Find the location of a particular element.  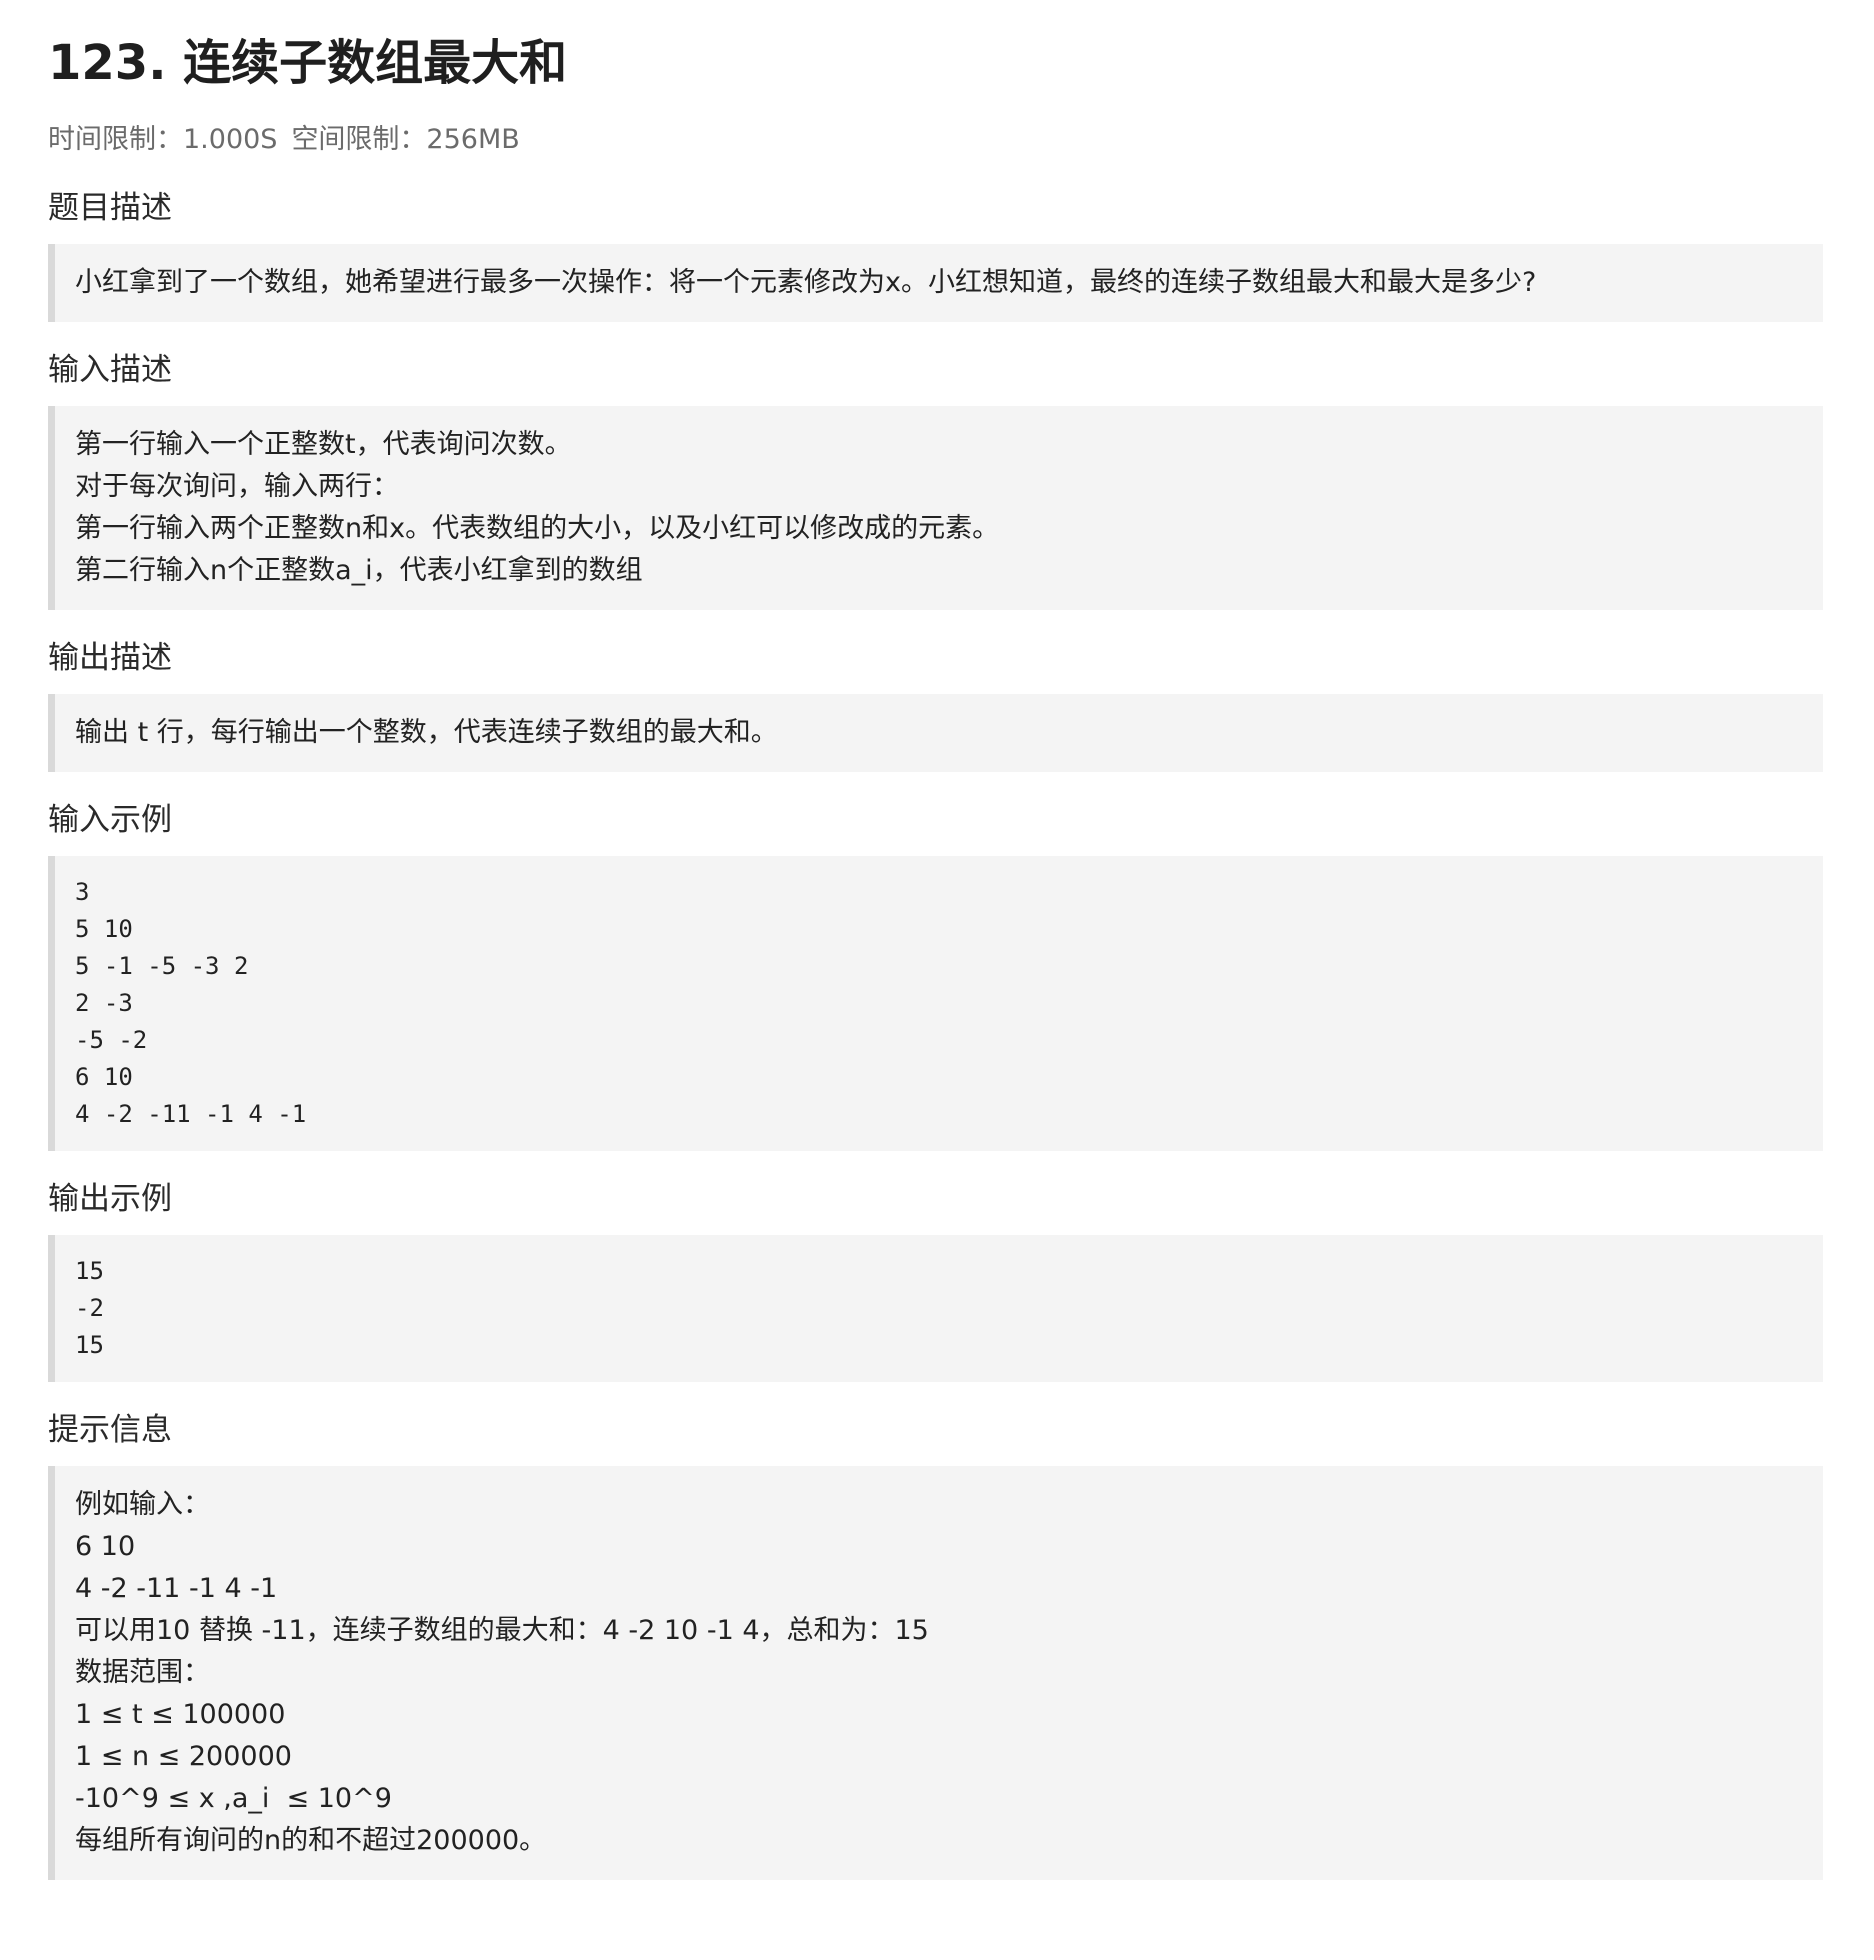

sample-input-line: -5 -2 is located at coordinates (111, 1040).